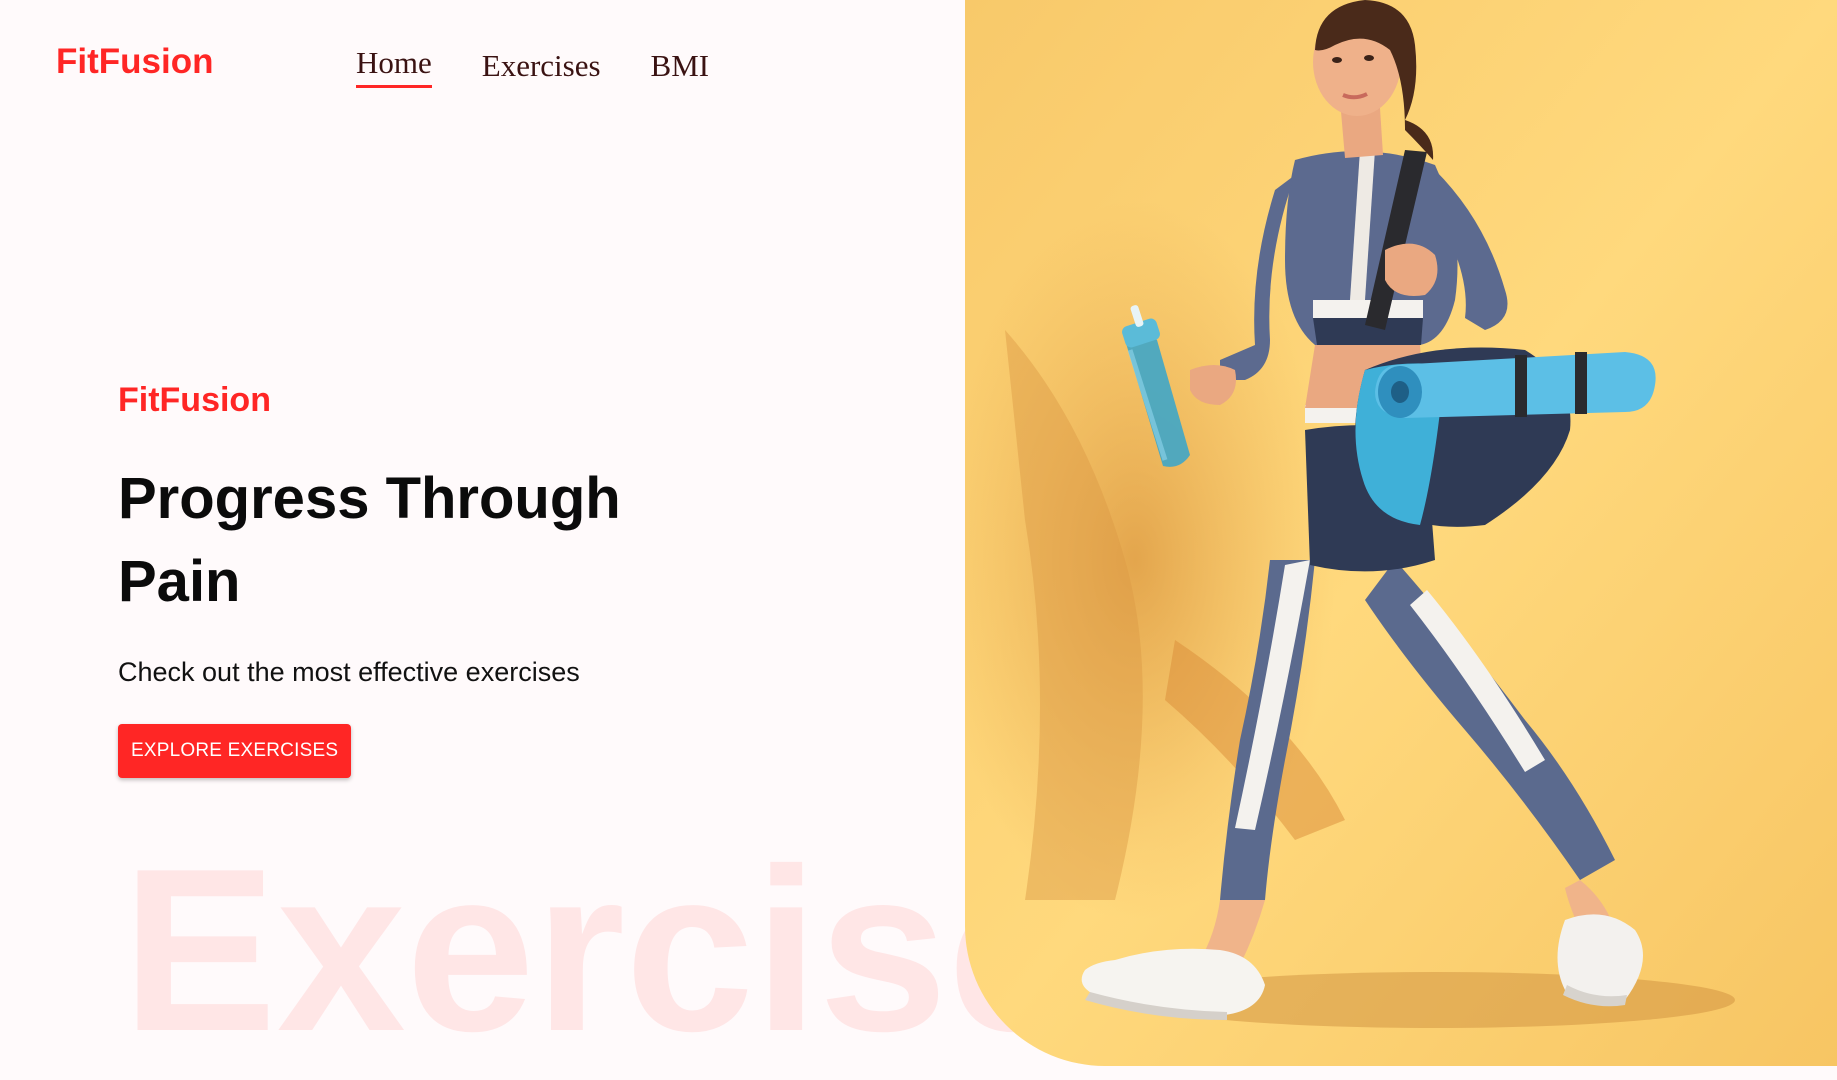 Image resolution: width=1837 pixels, height=1080 pixels. Describe the element at coordinates (599, 950) in the screenshot. I see `watermark-text: Exercise` at that location.